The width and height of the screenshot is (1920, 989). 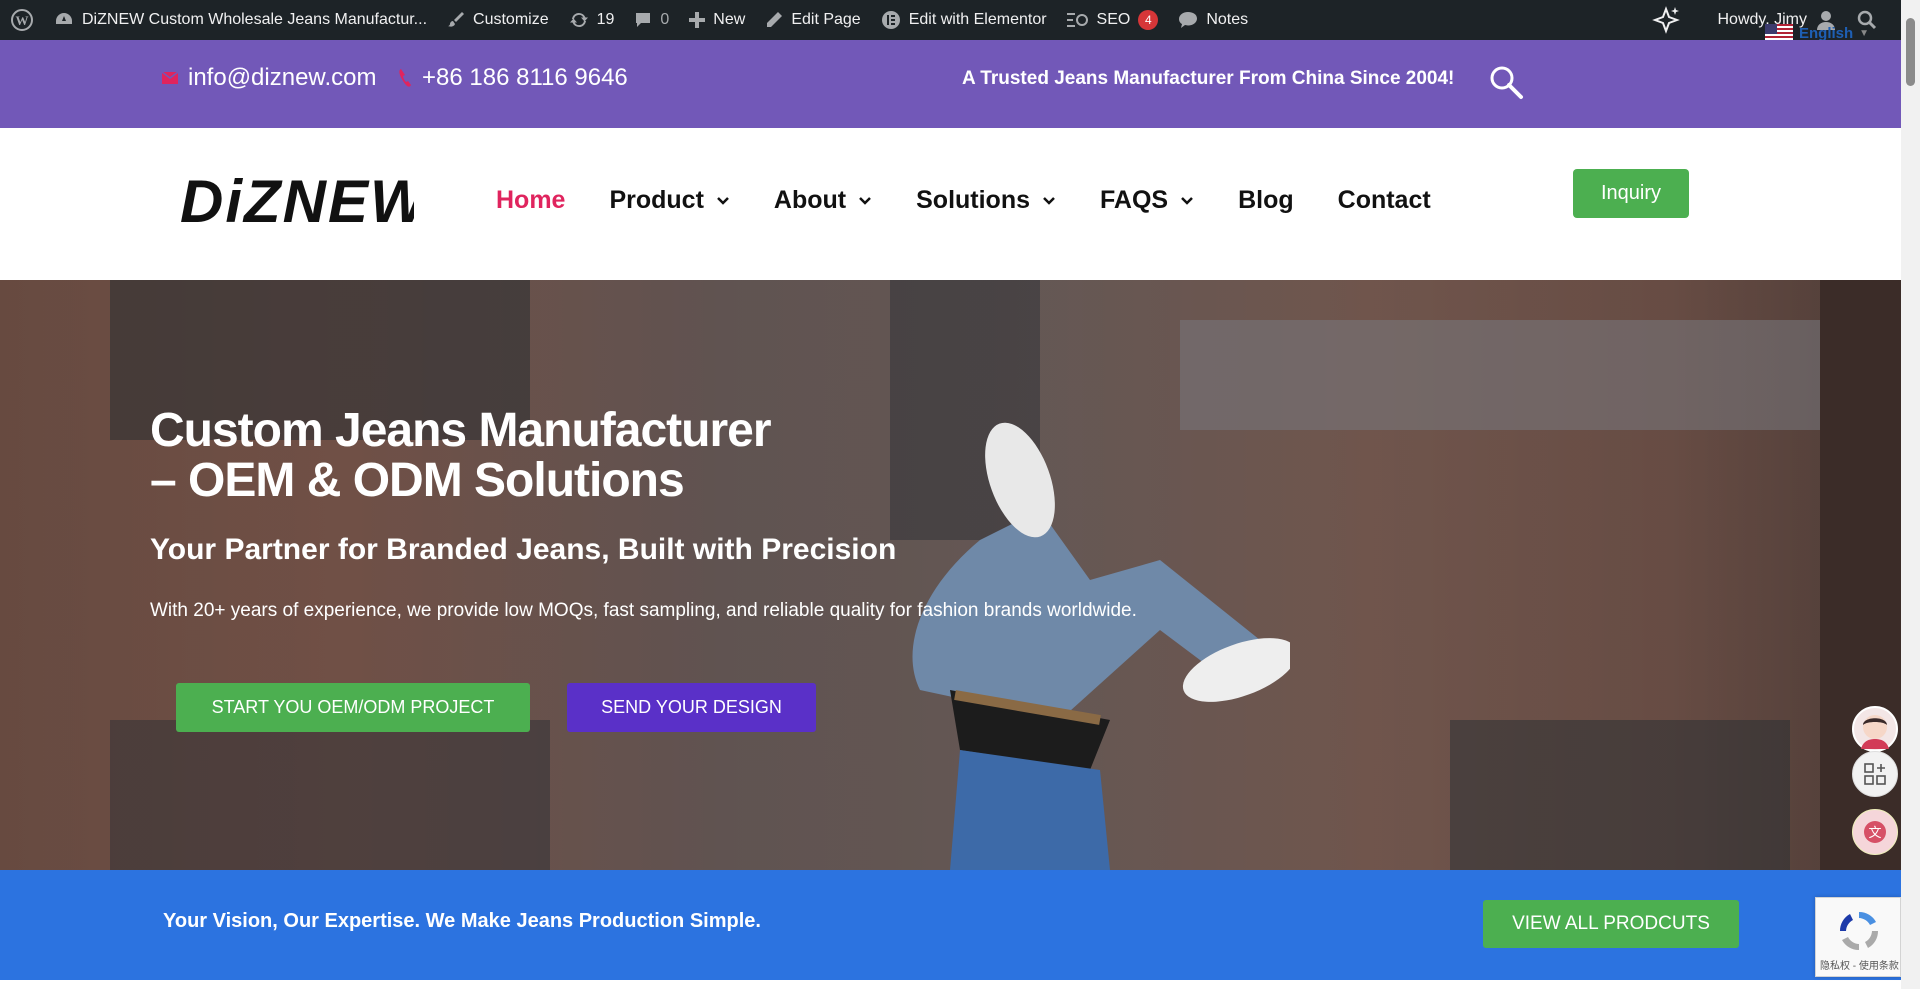 I want to click on phone-link: +86 186 8116 9646, so click(x=513, y=78).